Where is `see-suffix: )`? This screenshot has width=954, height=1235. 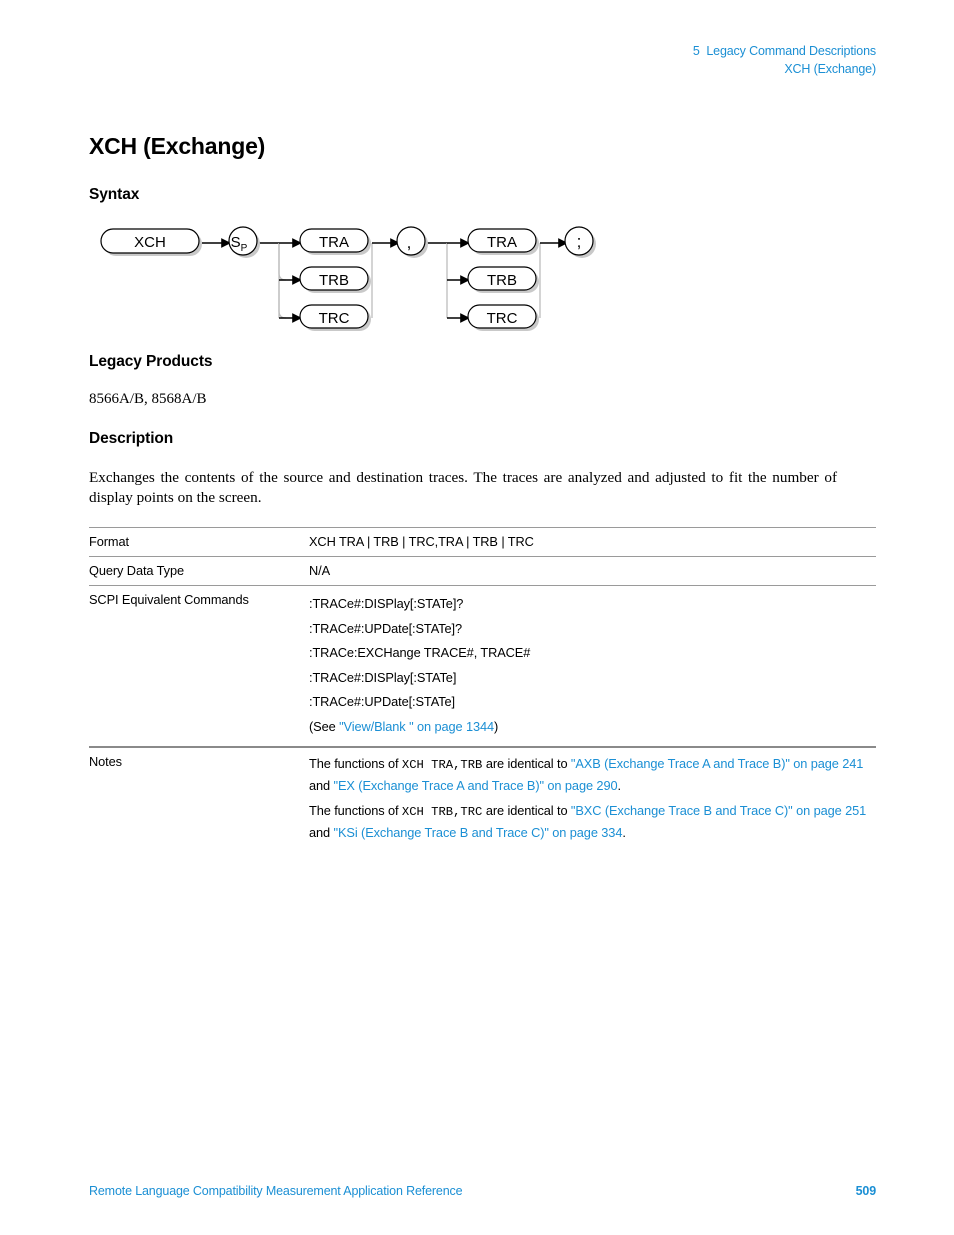 see-suffix: ) is located at coordinates (496, 726).